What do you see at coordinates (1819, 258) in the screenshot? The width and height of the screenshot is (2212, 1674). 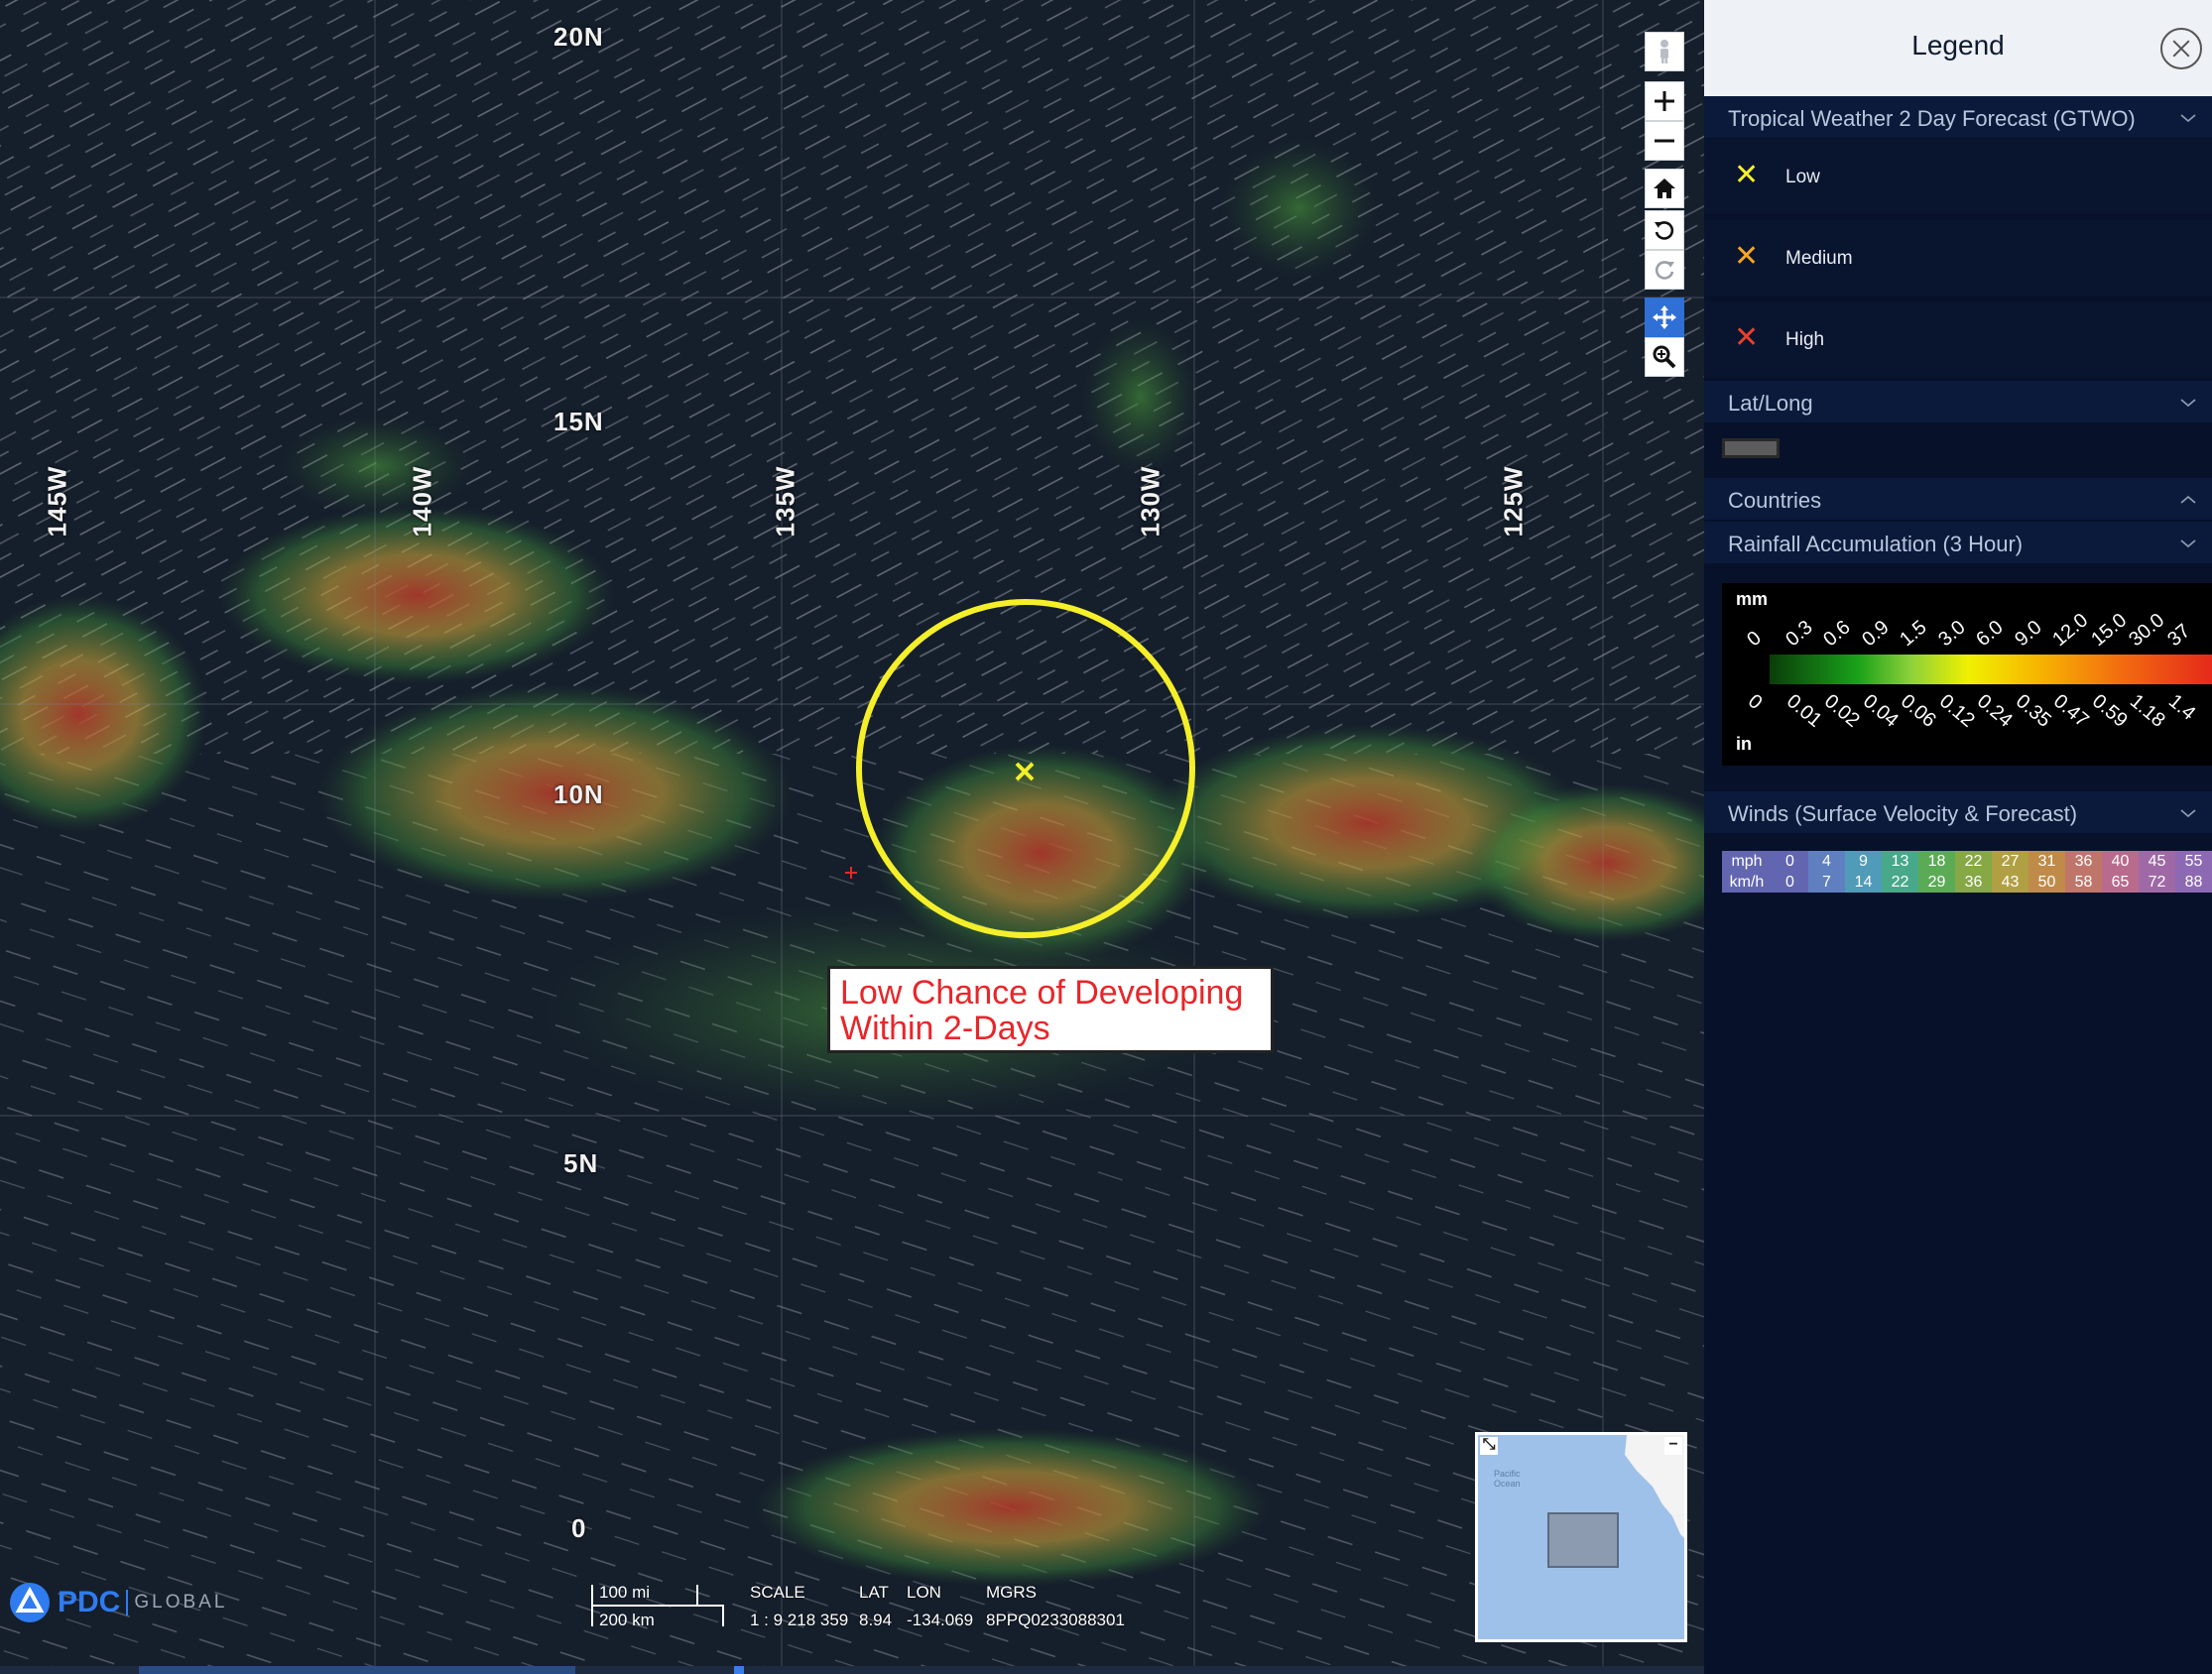 I see `legend-item-medium-label: Medium` at bounding box center [1819, 258].